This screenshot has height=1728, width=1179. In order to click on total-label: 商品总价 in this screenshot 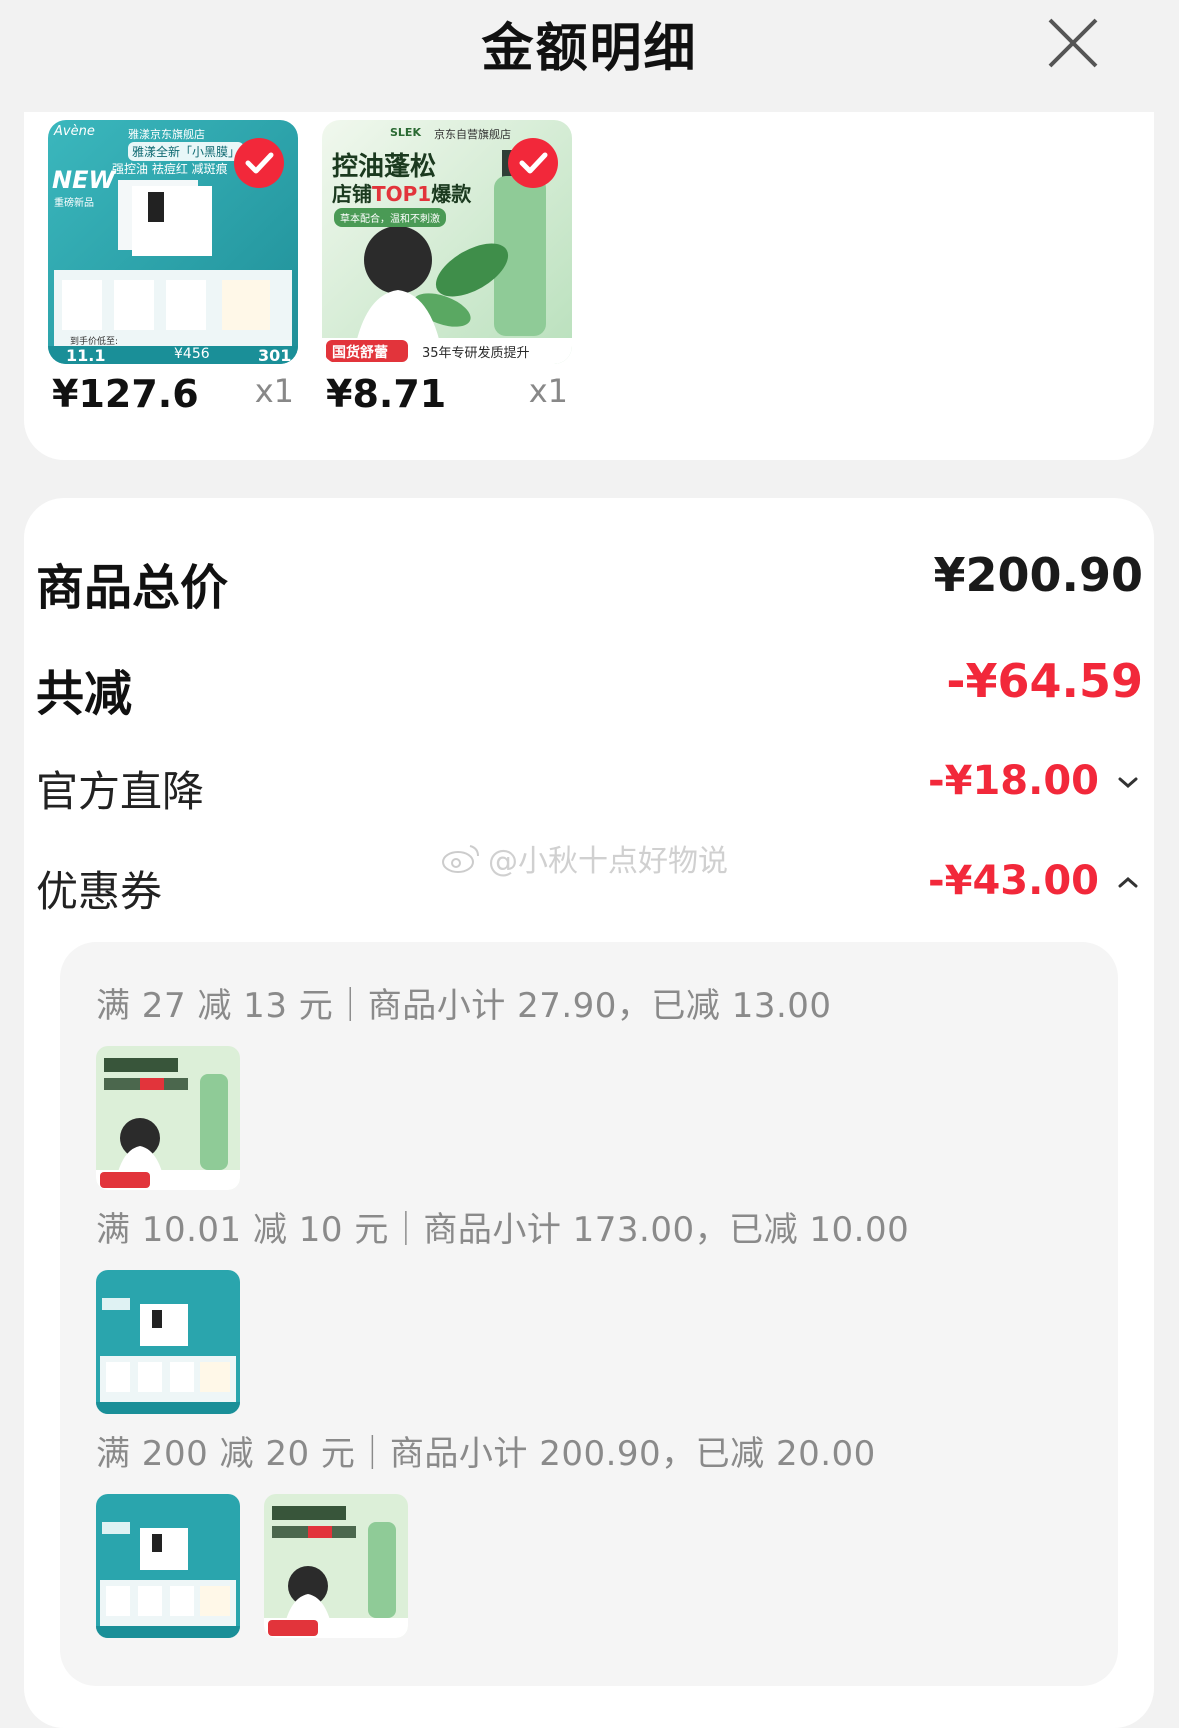, I will do `click(132, 588)`.